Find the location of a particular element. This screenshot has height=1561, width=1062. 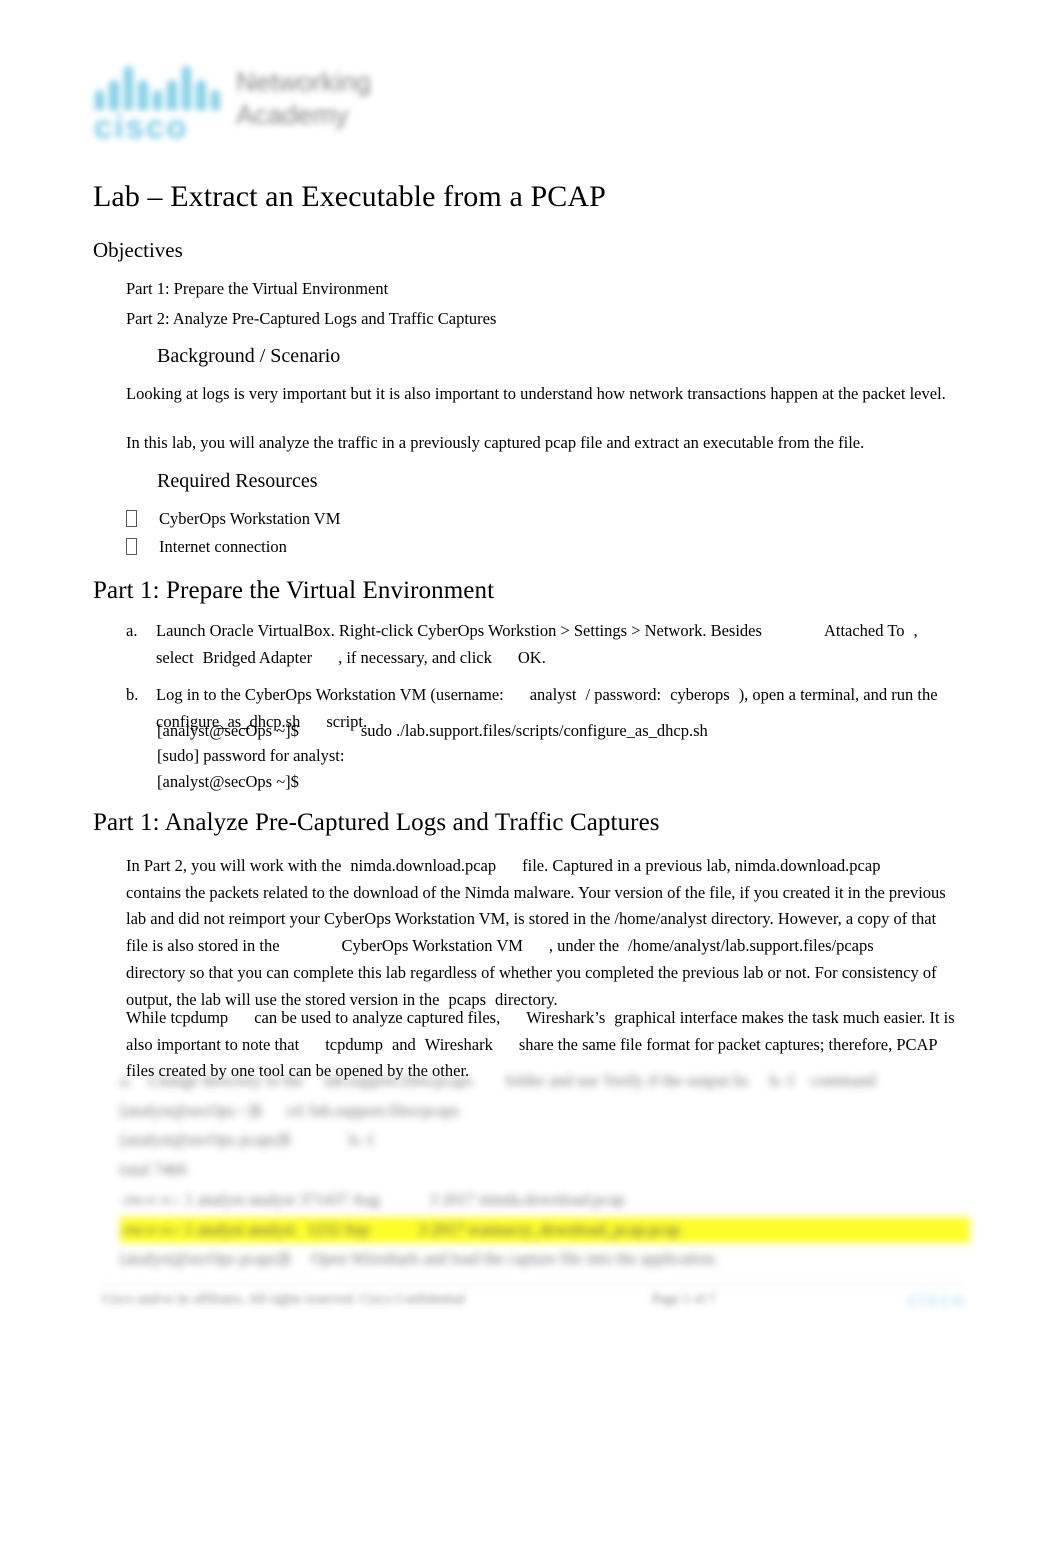

objective-item: Part 1: Prepare the Virtual Environment is located at coordinates (257, 288).